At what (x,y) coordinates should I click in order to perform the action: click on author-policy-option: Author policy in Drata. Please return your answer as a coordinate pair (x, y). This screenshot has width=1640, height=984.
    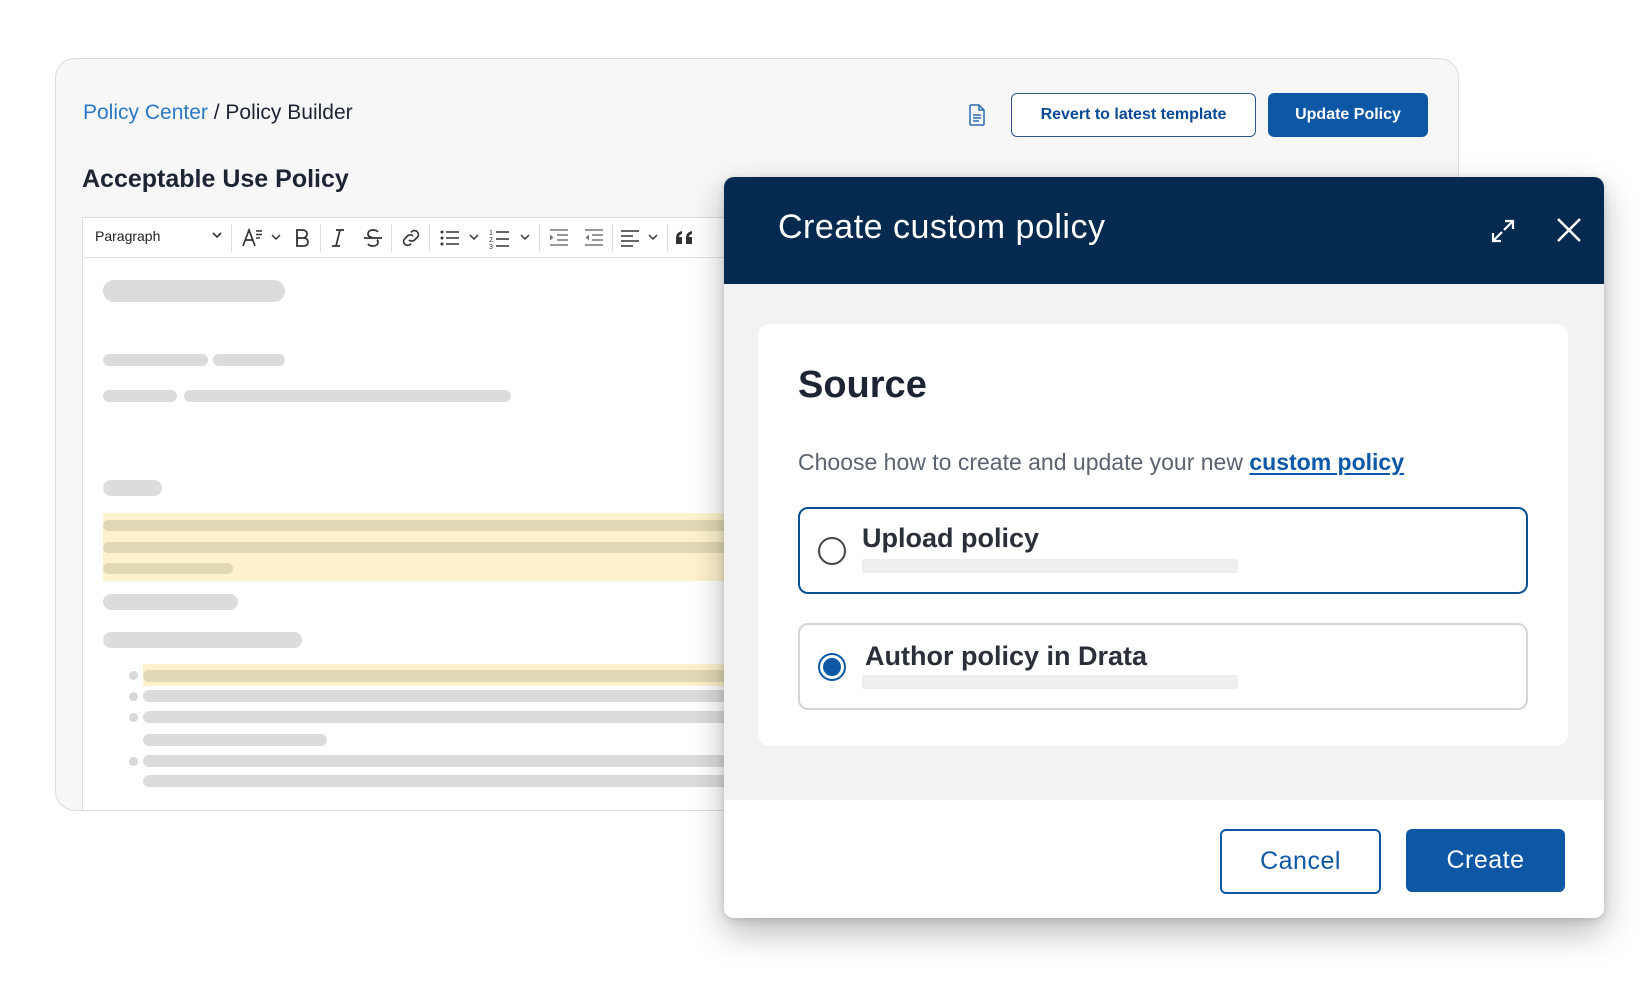
    Looking at the image, I should click on (1163, 666).